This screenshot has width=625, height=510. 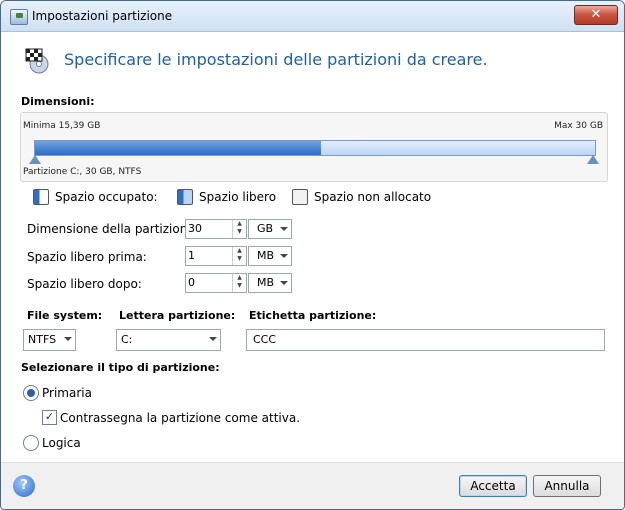 What do you see at coordinates (168, 340) in the screenshot?
I see `drive-letter-select: C:` at bounding box center [168, 340].